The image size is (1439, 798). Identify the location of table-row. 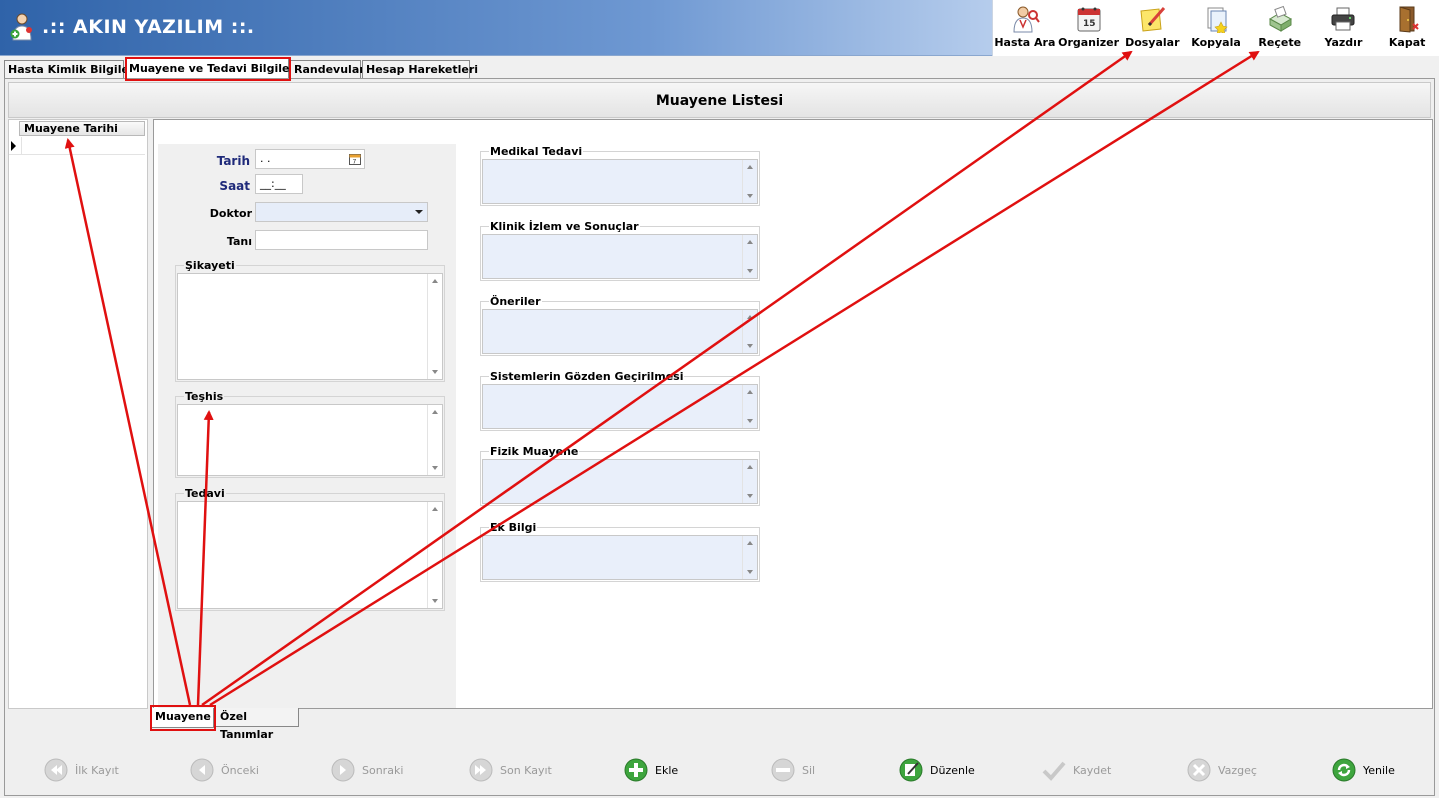
(77, 146).